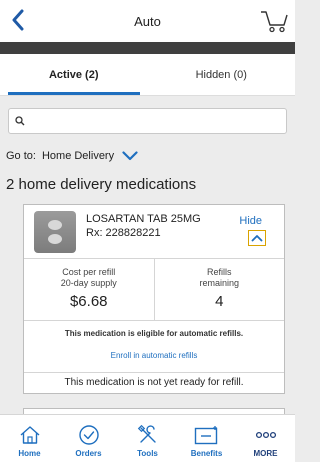 This screenshot has height=462, width=320. I want to click on search-input, so click(157, 121).